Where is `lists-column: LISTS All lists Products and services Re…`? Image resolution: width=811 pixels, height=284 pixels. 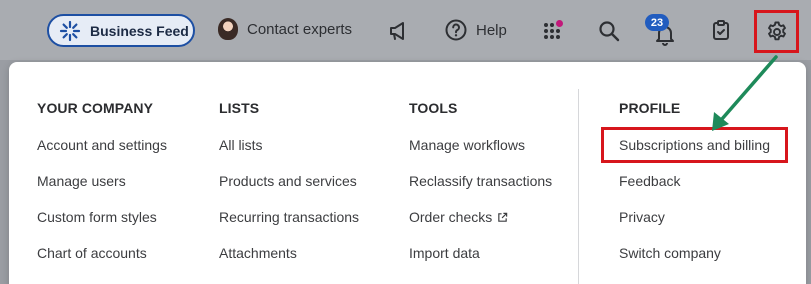 lists-column: LISTS All lists Products and services Re… is located at coordinates (289, 184).